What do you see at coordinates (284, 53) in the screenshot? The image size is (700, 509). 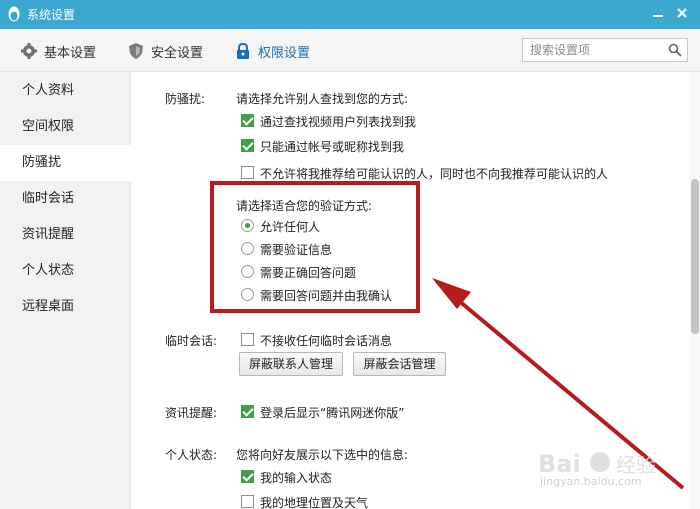 I see `tab-label: 权限设置` at bounding box center [284, 53].